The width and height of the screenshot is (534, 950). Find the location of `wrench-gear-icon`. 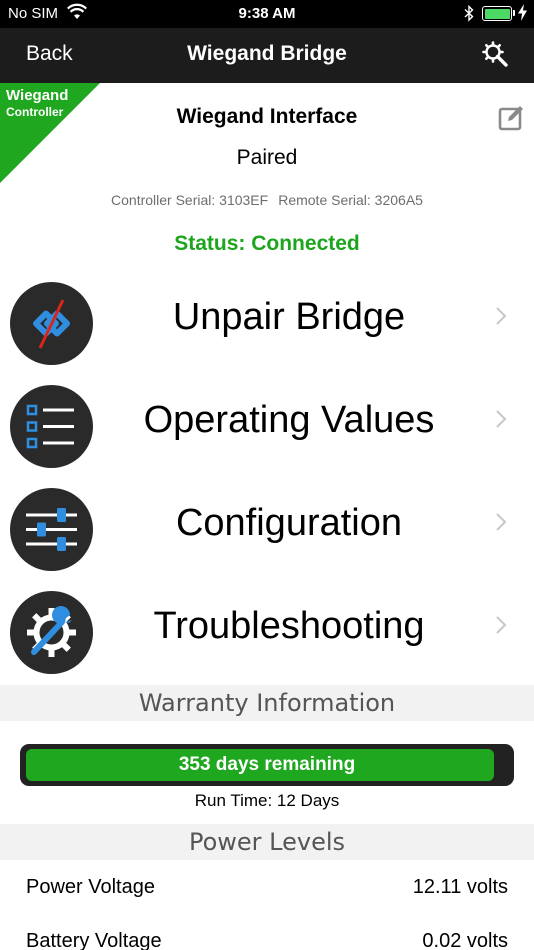

wrench-gear-icon is located at coordinates (51, 632).